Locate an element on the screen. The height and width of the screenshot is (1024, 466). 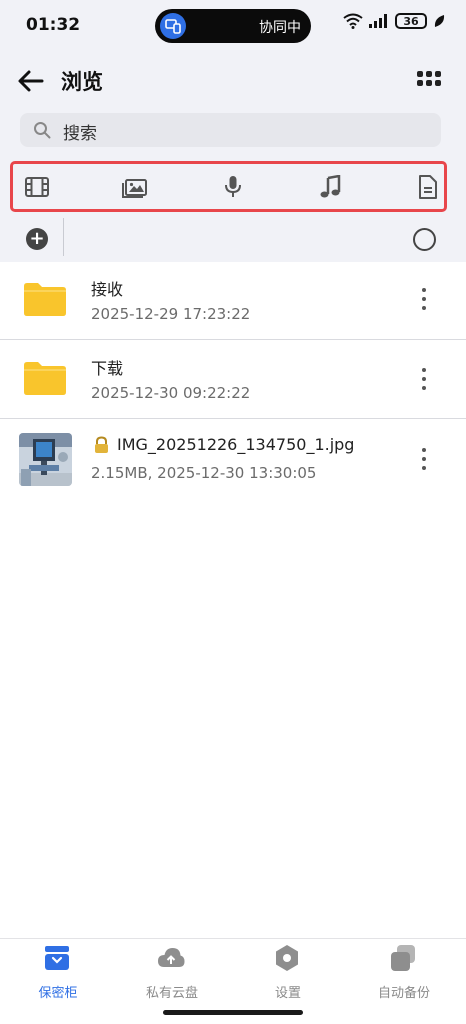
dynamic-island: 协同中 is located at coordinates (233, 26).